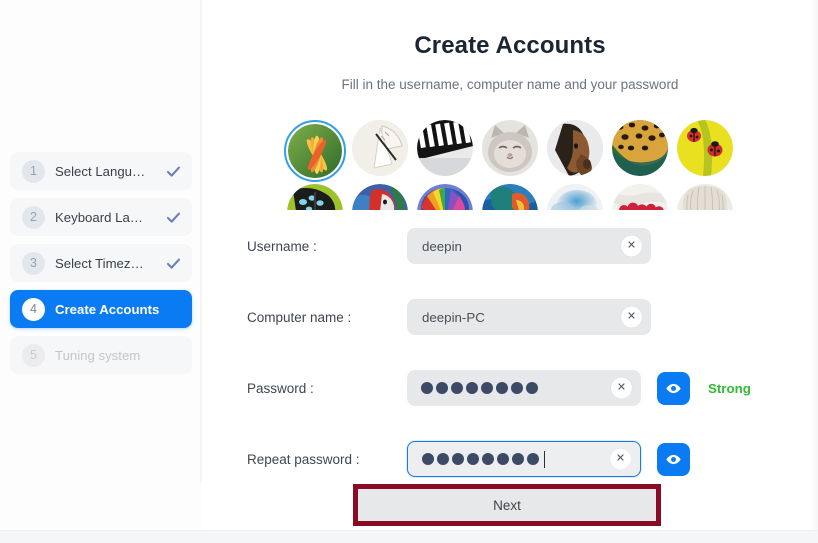  What do you see at coordinates (280, 388) in the screenshot?
I see `password-label: Password :` at bounding box center [280, 388].